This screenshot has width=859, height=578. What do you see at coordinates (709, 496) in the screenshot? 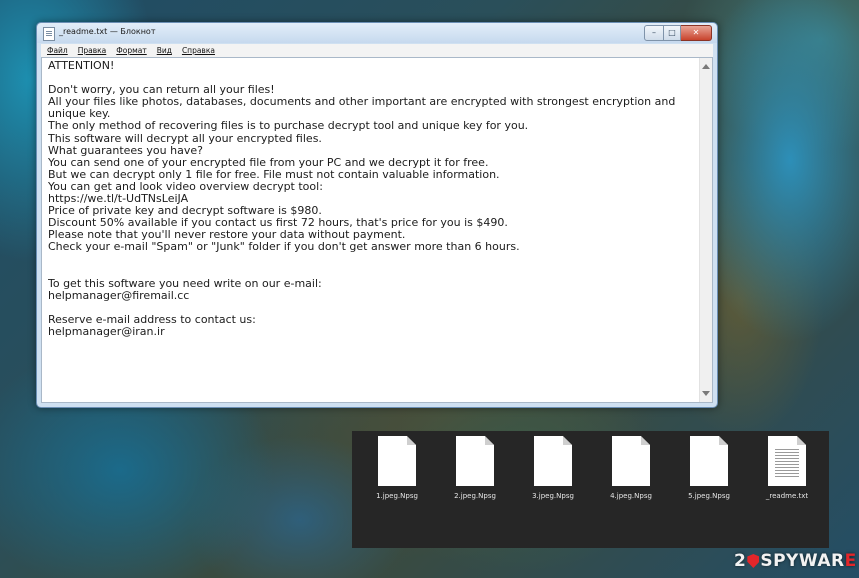
I see `file-name: 5.jpeg.Npsg` at bounding box center [709, 496].